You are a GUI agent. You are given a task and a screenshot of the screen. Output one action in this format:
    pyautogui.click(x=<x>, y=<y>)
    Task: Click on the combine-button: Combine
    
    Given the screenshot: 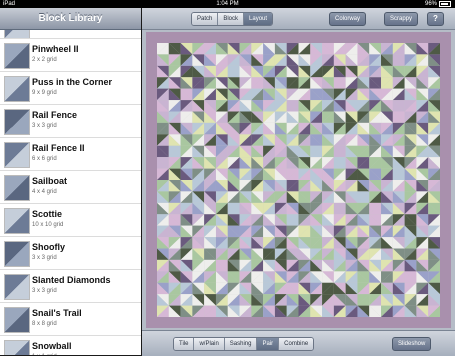 What is the action you would take?
    pyautogui.click(x=296, y=344)
    